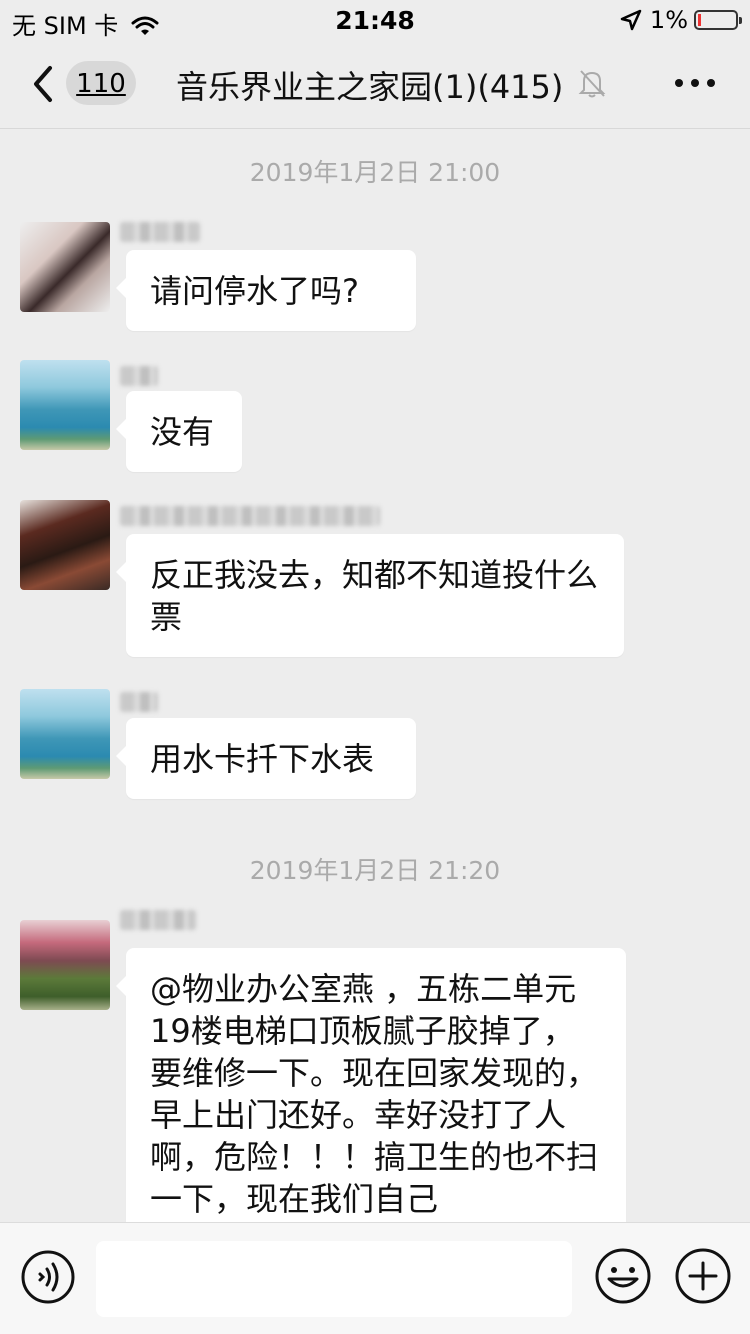 Image resolution: width=750 pixels, height=1334 pixels. What do you see at coordinates (623, 1276) in the screenshot?
I see `emoji-icon` at bounding box center [623, 1276].